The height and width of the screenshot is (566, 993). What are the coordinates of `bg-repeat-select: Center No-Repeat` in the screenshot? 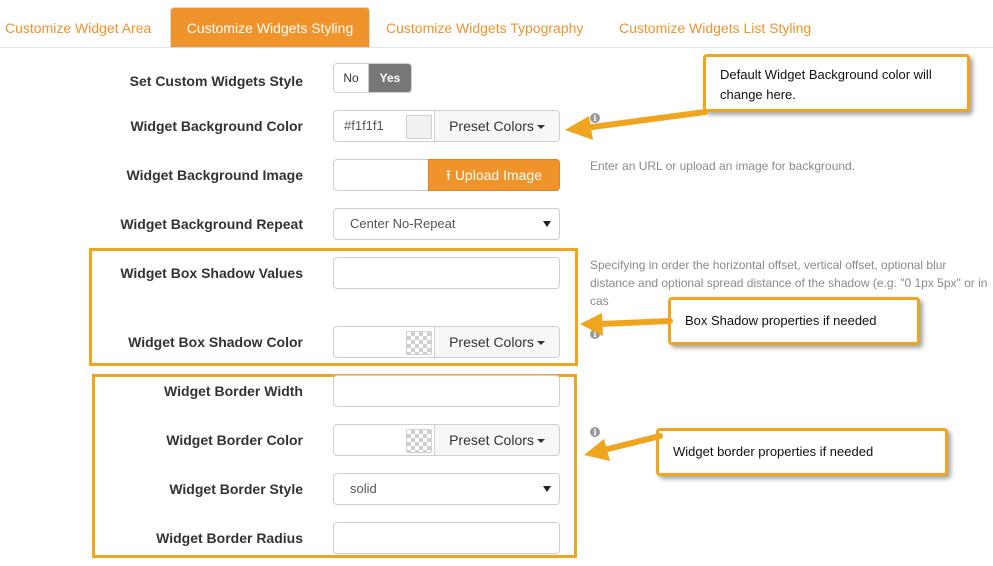 It's located at (446, 224).